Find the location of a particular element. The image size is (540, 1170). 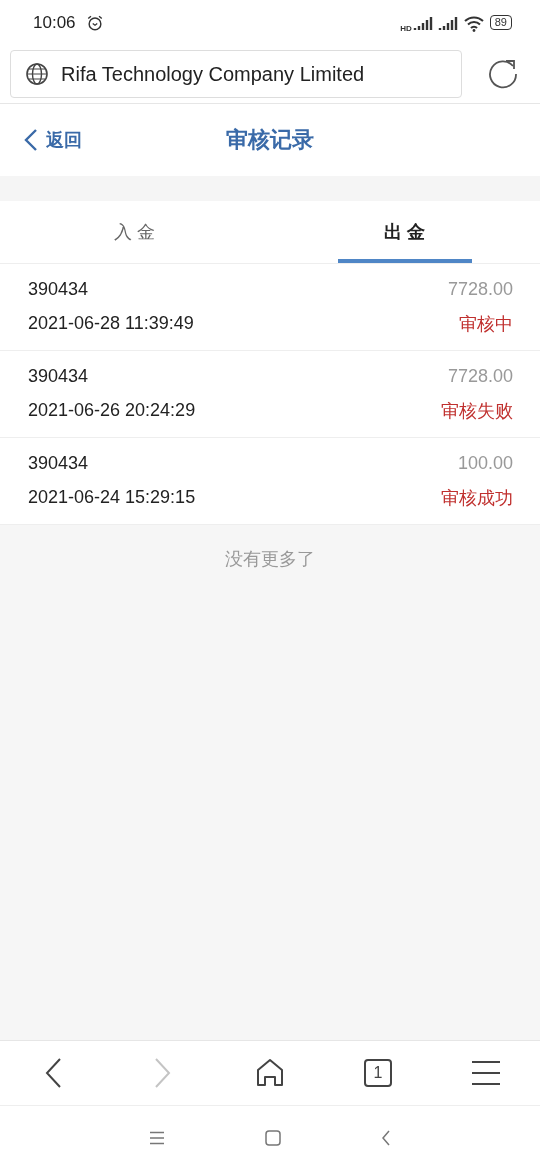

address-field: Rifa Technology Company Limited is located at coordinates (236, 74).